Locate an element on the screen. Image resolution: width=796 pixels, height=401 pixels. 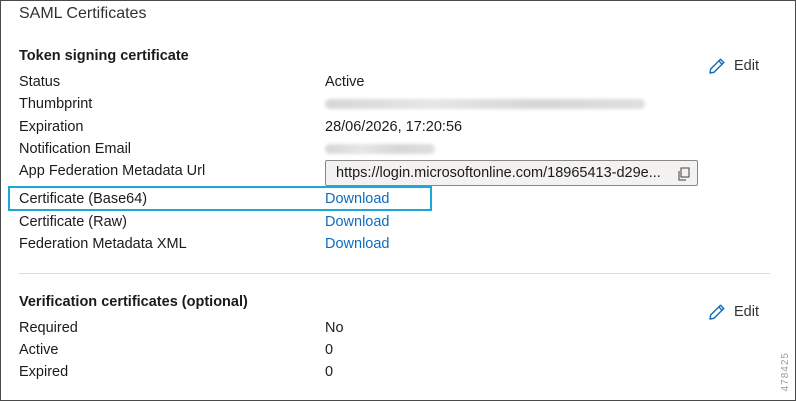
required-label: Required is located at coordinates (48, 328).